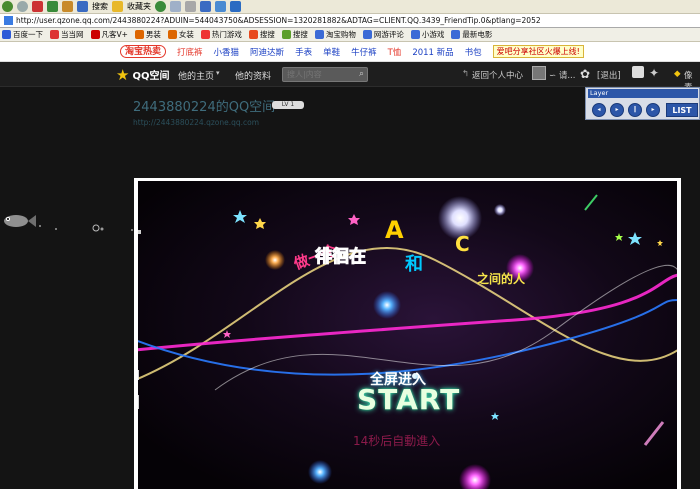 The image size is (700, 489). What do you see at coordinates (153, 34) in the screenshot?
I see `favorite-label: 男装` at bounding box center [153, 34].